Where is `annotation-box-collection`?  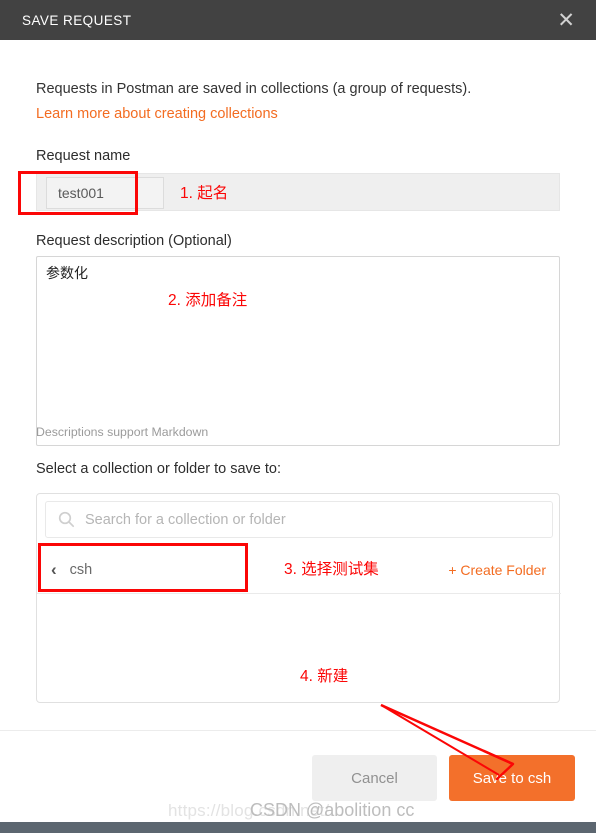 annotation-box-collection is located at coordinates (143, 567).